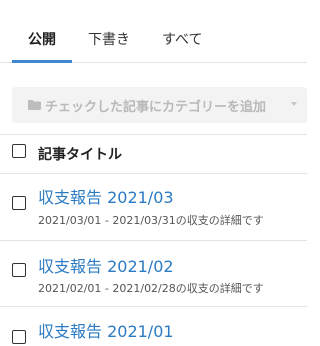 The width and height of the screenshot is (320, 346). Describe the element at coordinates (109, 46) in the screenshot. I see `tab-drafts: 下書き` at that location.